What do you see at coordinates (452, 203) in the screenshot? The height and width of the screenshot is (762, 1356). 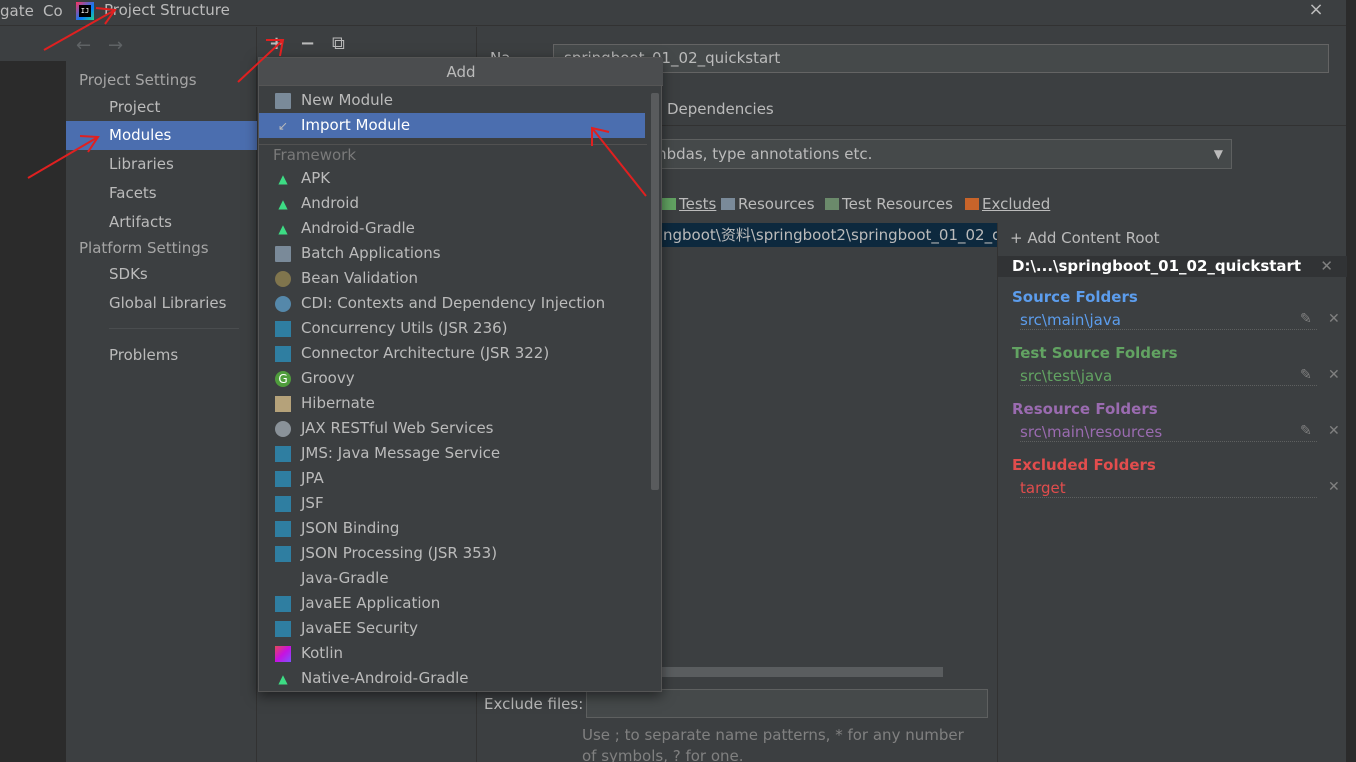 I see `framework-item: ▲ Android` at bounding box center [452, 203].